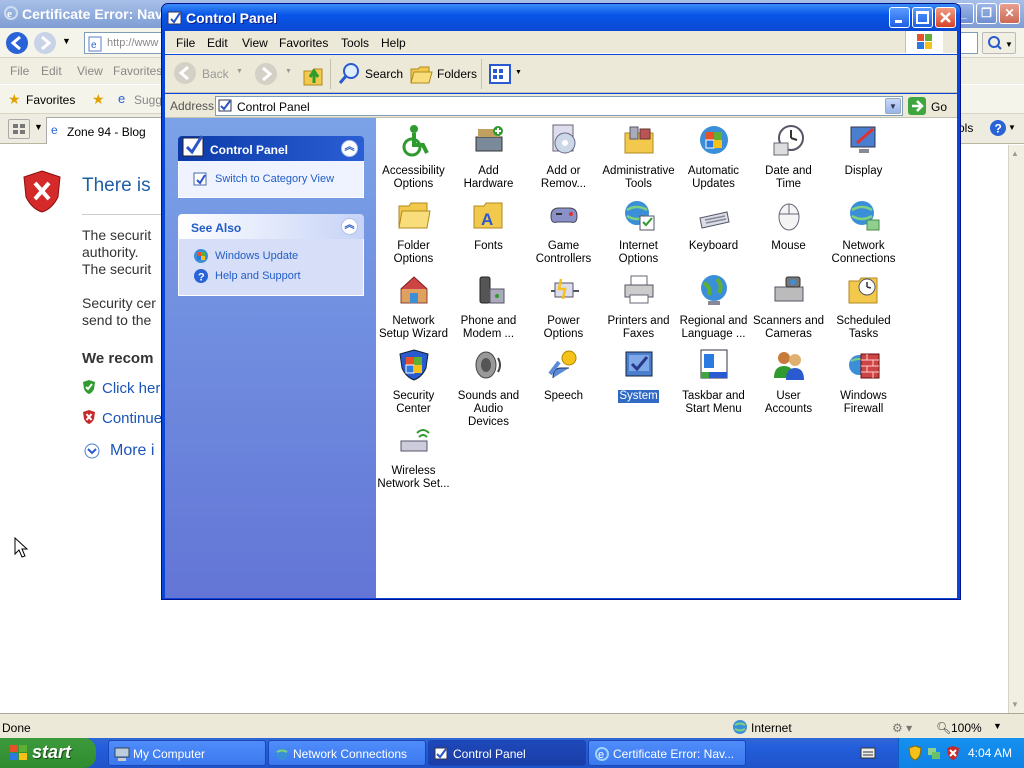  Describe the element at coordinates (953, 753) in the screenshot. I see `security-alert-icon` at that location.